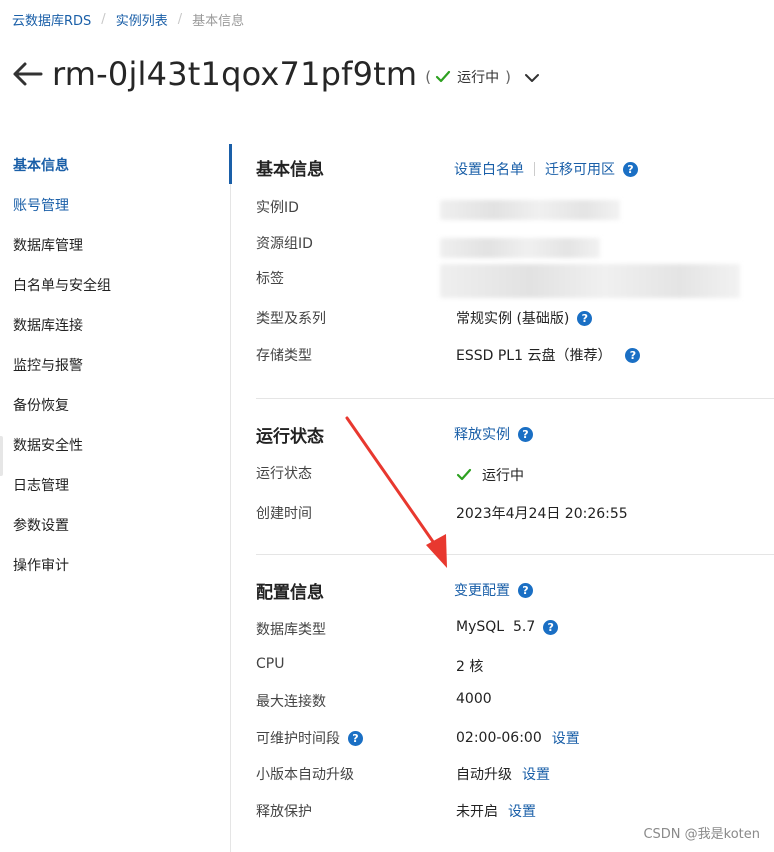 The height and width of the screenshot is (852, 774). Describe the element at coordinates (532, 78) in the screenshot. I see `chevron-down-icon` at that location.